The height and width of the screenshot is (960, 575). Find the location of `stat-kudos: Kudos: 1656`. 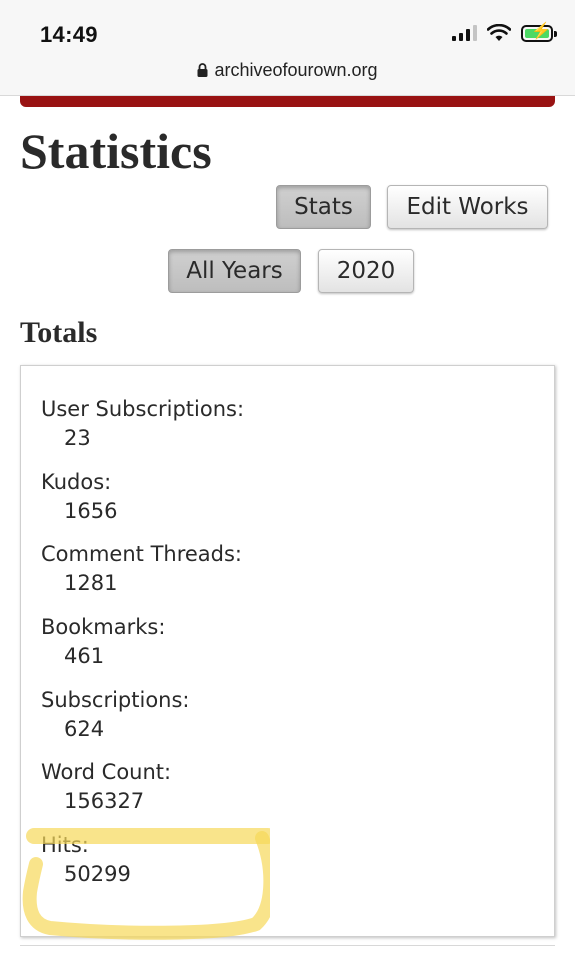

stat-kudos: Kudos: 1656 is located at coordinates (79, 499).